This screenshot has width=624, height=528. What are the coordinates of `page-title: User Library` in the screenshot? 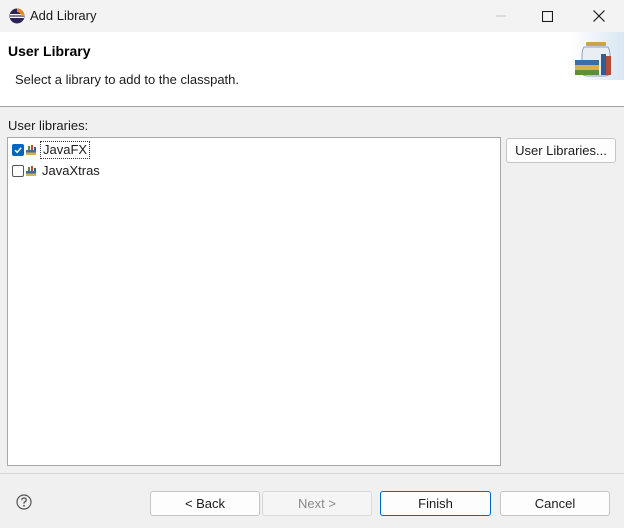 It's located at (49, 51).